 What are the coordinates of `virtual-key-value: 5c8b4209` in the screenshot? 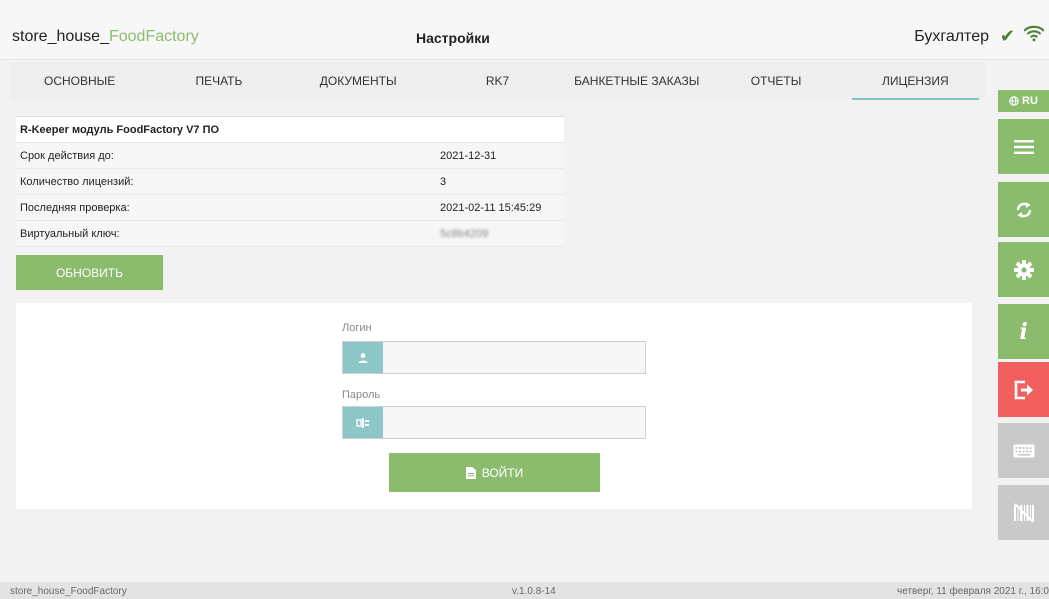 It's located at (464, 233).